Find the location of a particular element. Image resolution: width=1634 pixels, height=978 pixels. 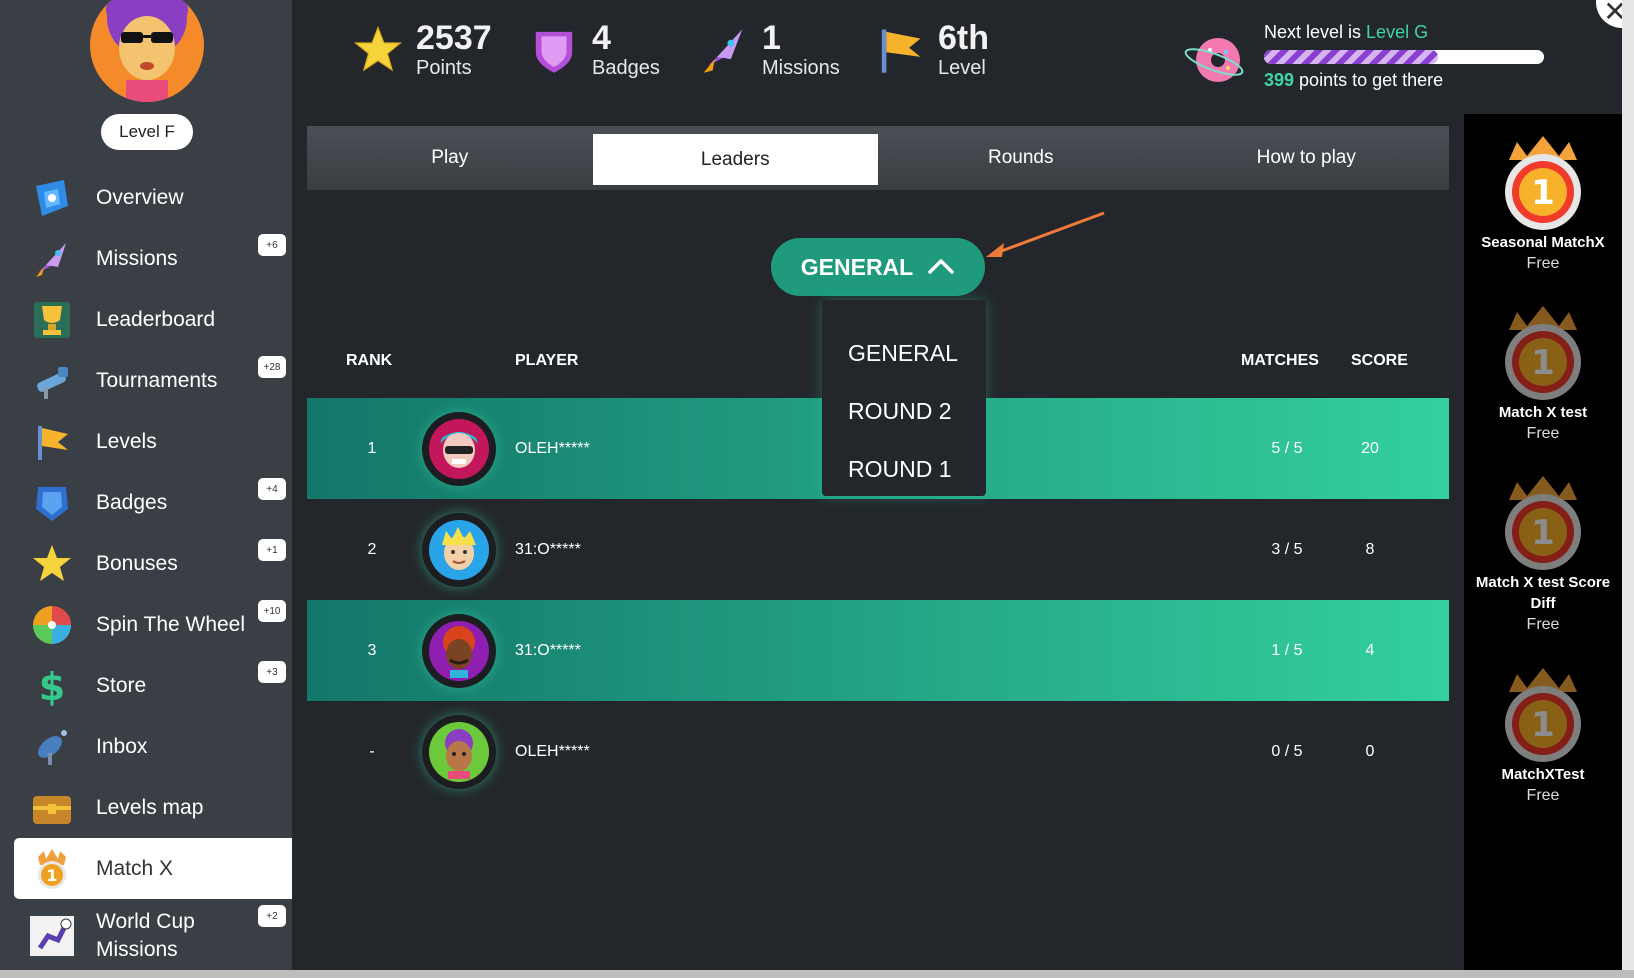

flag-icon is located at coordinates (900, 50).